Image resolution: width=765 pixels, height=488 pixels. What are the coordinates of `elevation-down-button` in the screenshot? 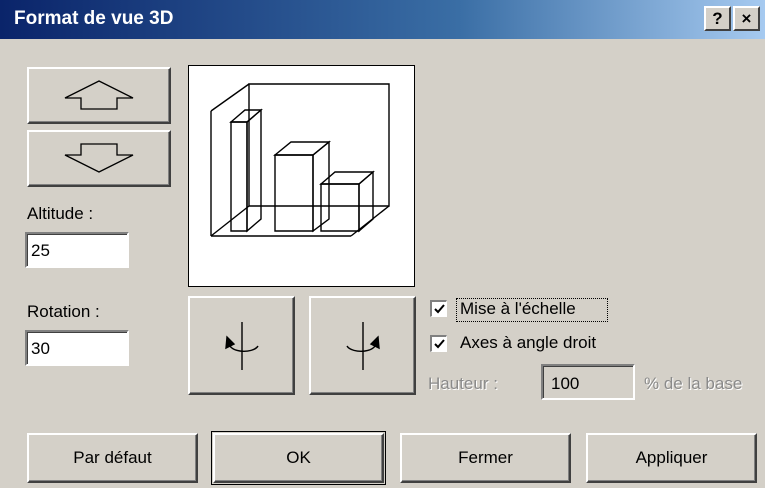 It's located at (99, 158).